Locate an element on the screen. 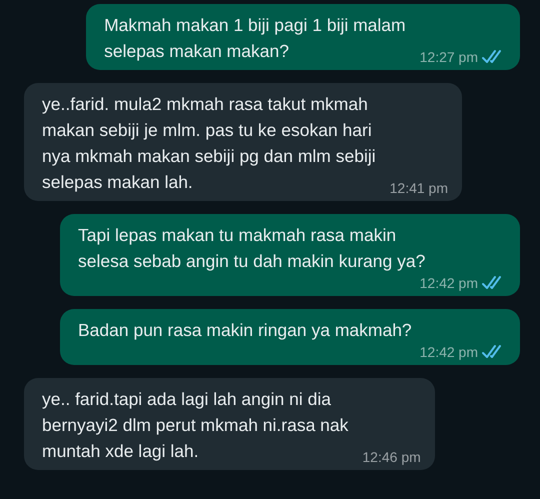 This screenshot has width=540, height=499. message-time: 12:41 pm is located at coordinates (419, 188).